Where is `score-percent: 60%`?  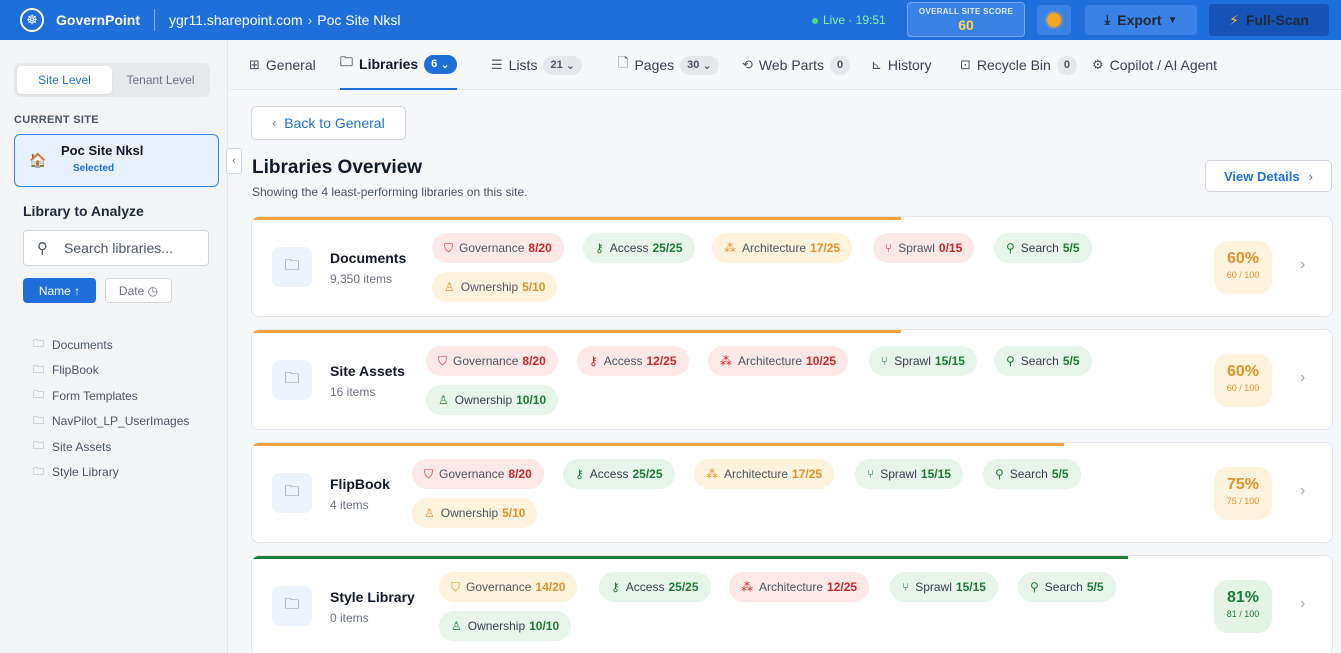 score-percent: 60% is located at coordinates (1243, 371).